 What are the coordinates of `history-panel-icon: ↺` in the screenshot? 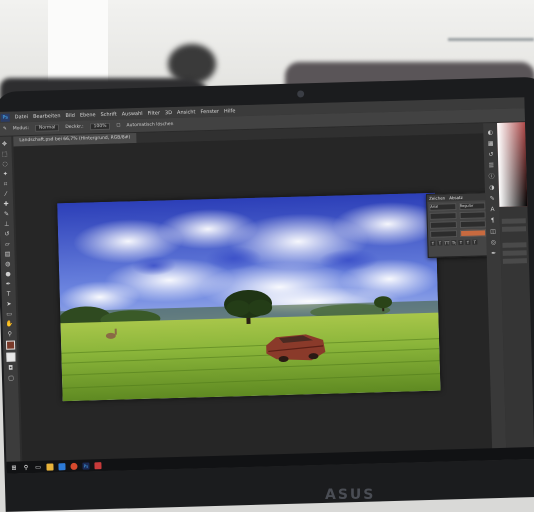 It's located at (491, 154).